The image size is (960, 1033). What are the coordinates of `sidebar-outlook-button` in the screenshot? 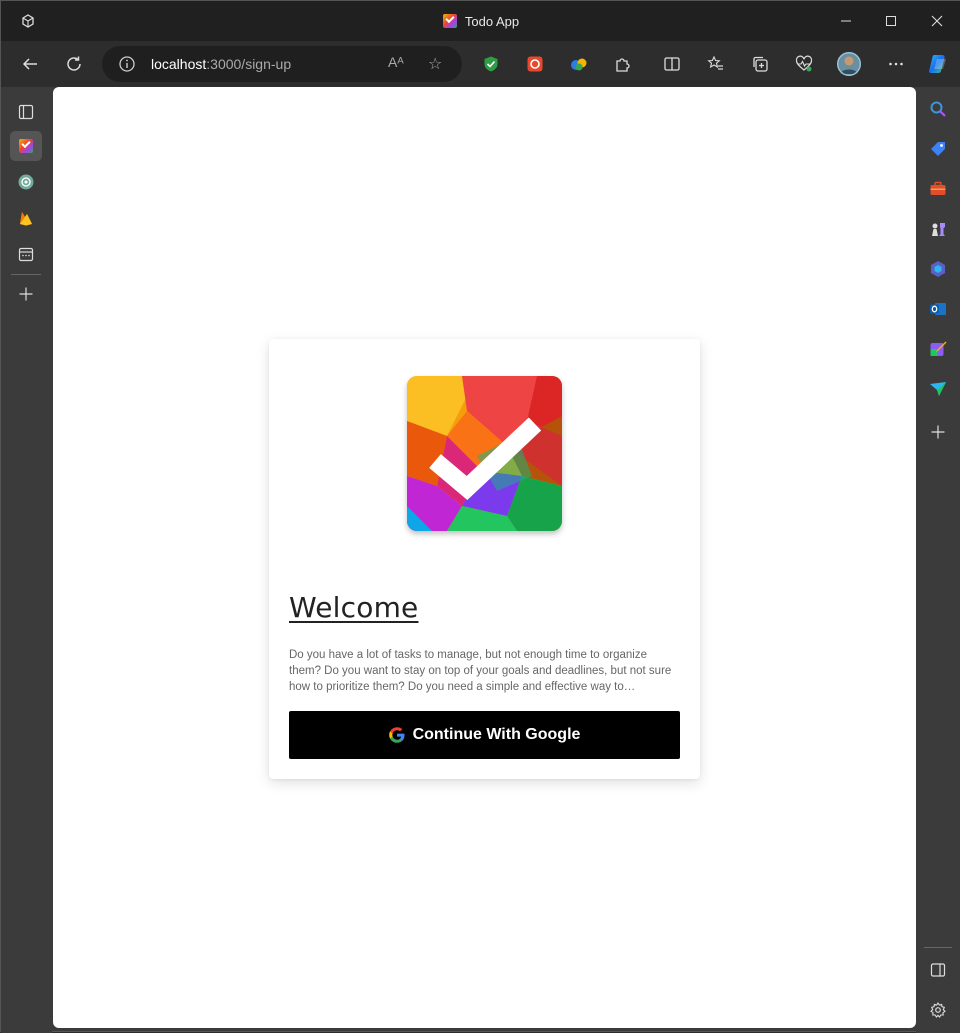 It's located at (938, 309).